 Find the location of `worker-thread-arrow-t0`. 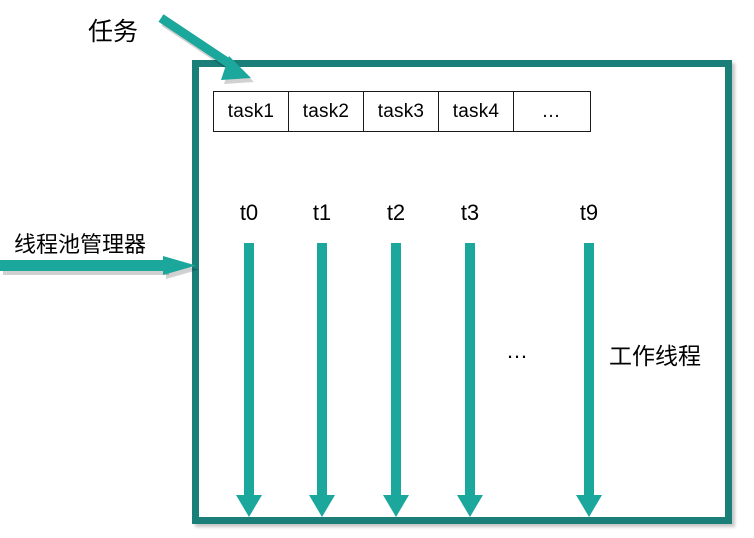

worker-thread-arrow-t0 is located at coordinates (249, 380).